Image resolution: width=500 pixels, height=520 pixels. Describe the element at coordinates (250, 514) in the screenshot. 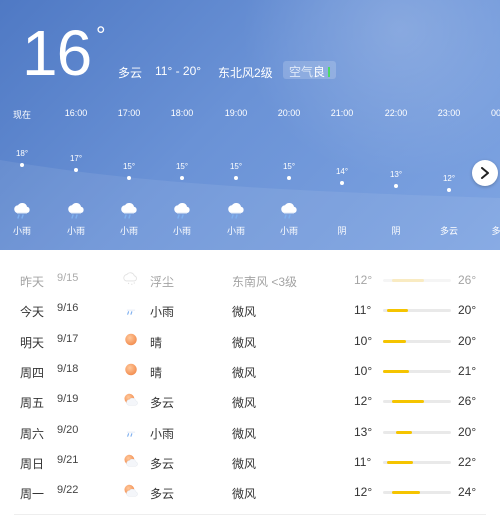

I see `divider` at that location.